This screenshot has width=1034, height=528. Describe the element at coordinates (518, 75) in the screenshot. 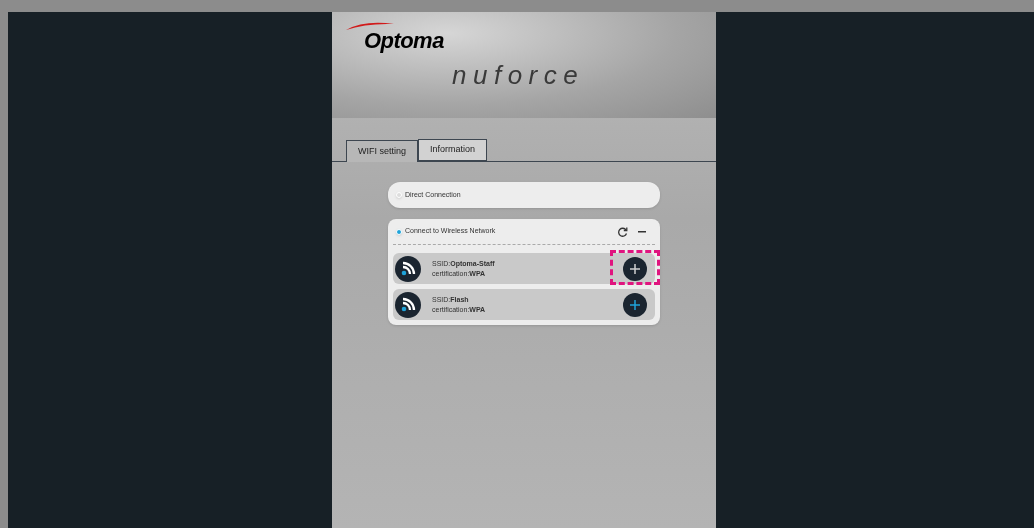

I see `product-logo: nuforce` at that location.